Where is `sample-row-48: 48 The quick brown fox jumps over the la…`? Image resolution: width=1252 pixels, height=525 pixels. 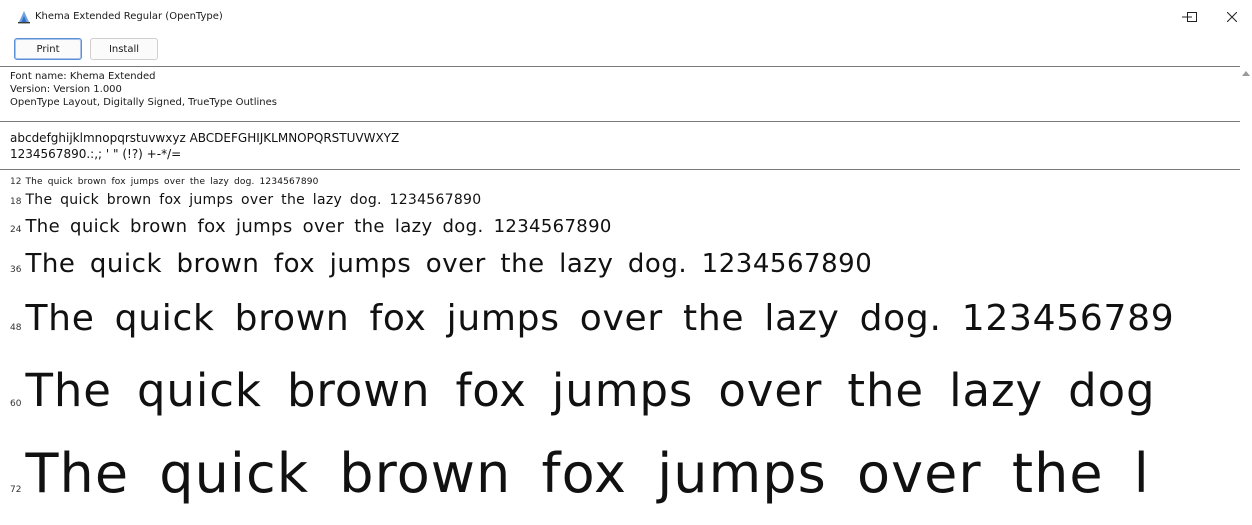 sample-row-48: 48 The quick brown fox jumps over the la… is located at coordinates (592, 318).